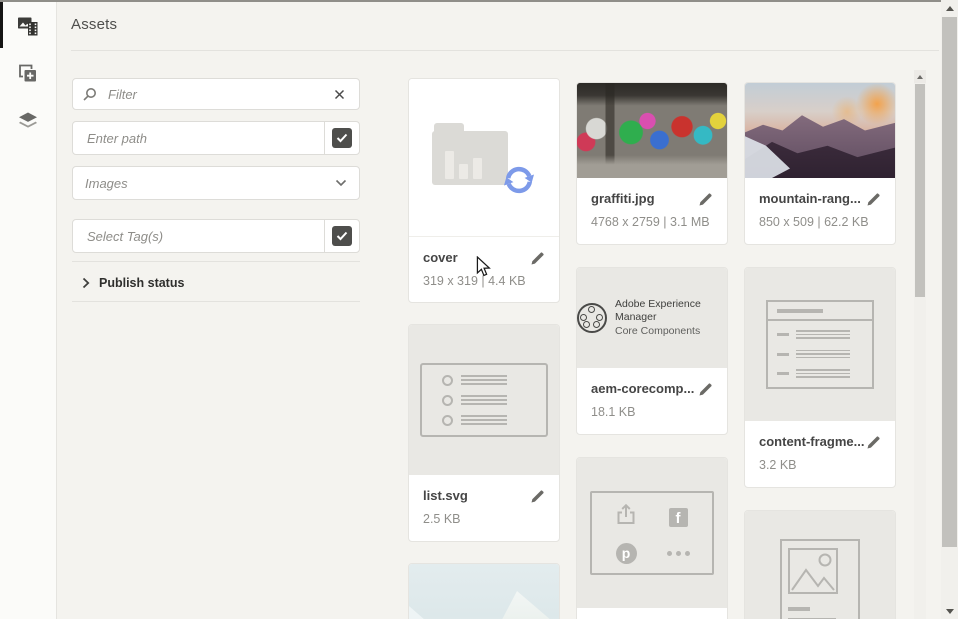 Image resolution: width=958 pixels, height=619 pixels. What do you see at coordinates (341, 183) in the screenshot?
I see `chevron-down-icon` at bounding box center [341, 183].